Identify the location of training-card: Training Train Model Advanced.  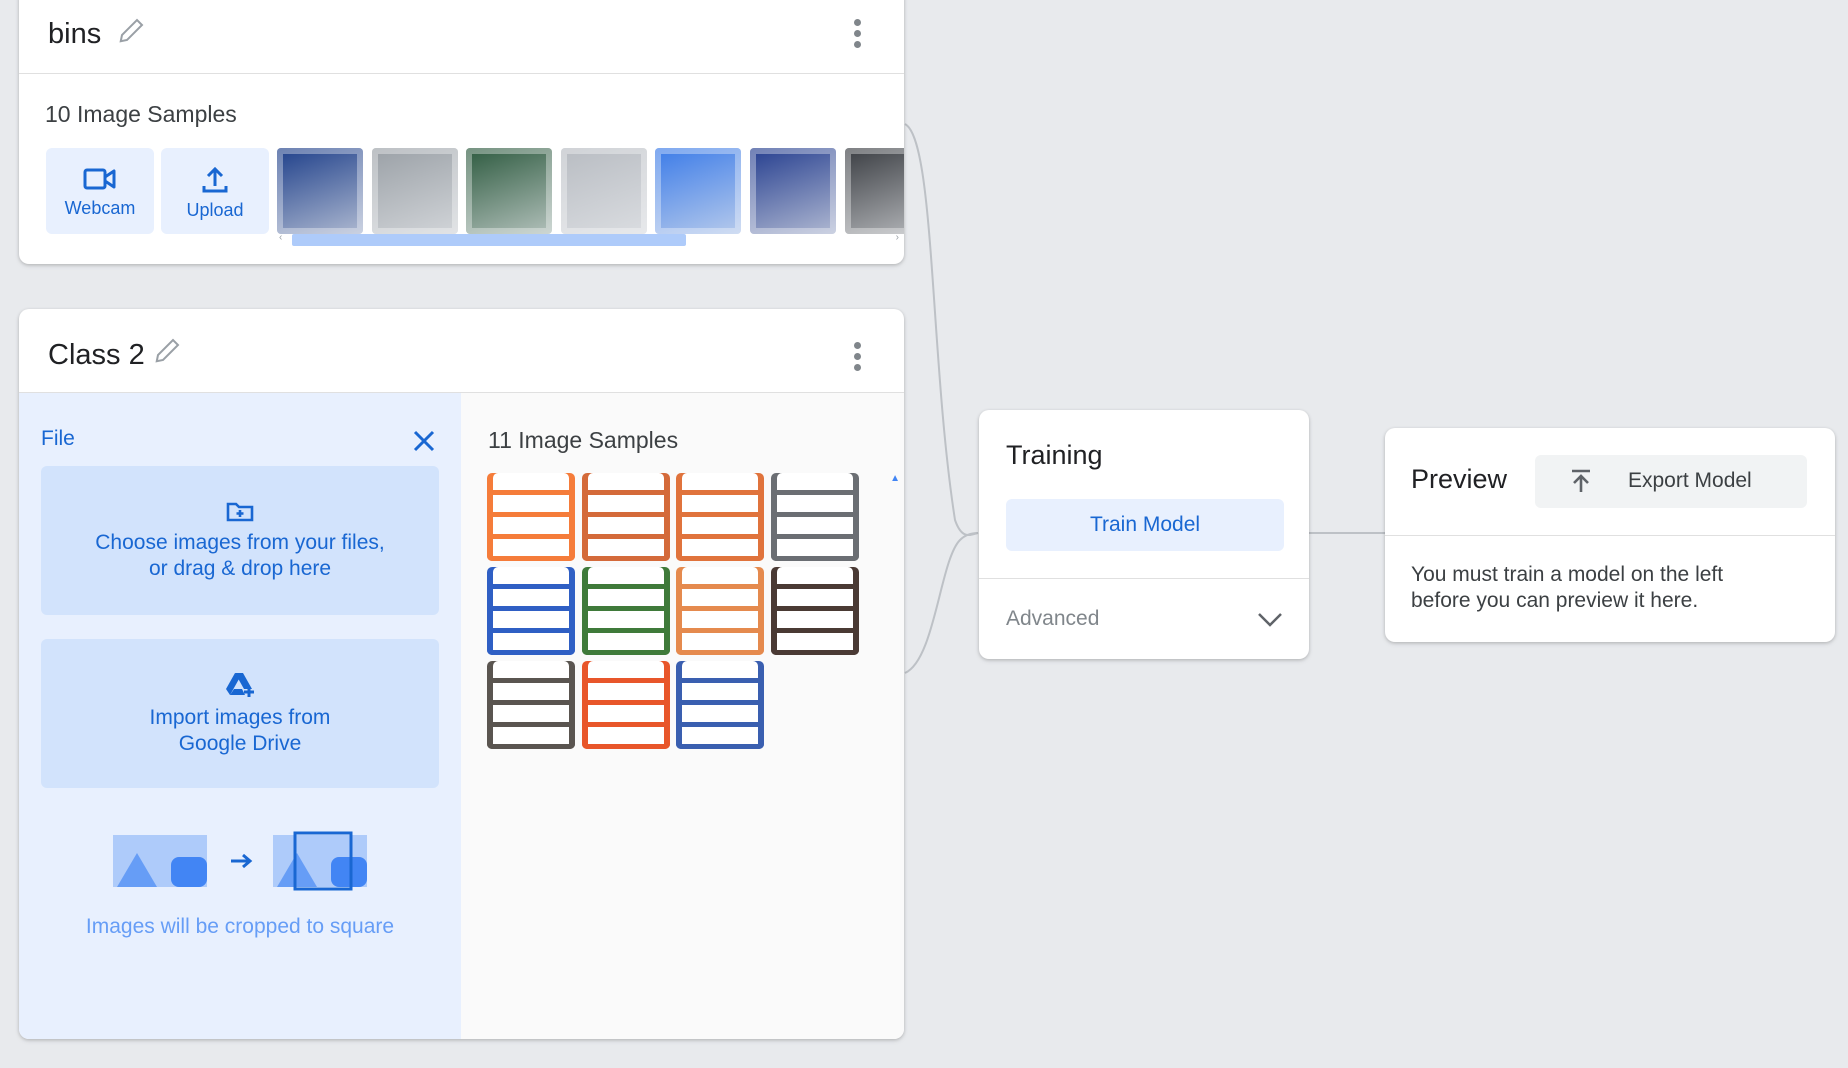
(1144, 534).